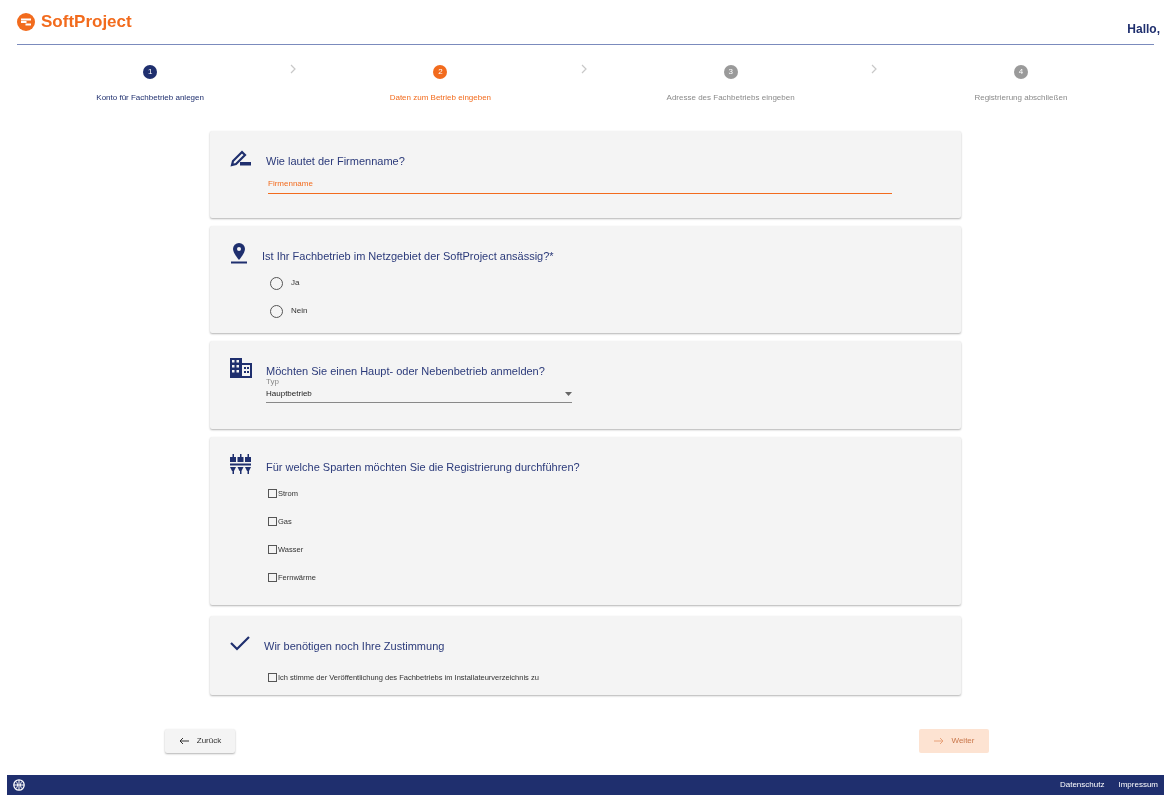 This screenshot has height=795, width=1171. Describe the element at coordinates (419, 395) in the screenshot. I see `select-field: Hauptbetrieb` at that location.